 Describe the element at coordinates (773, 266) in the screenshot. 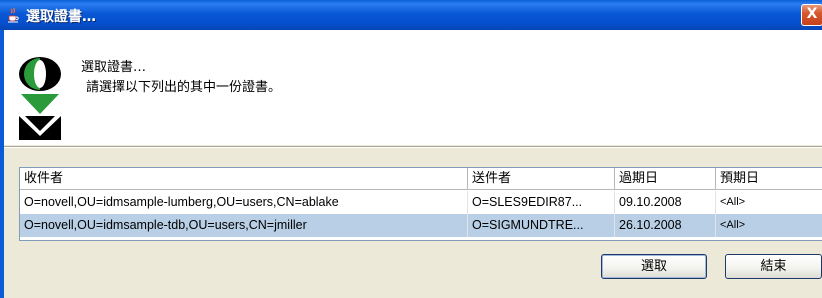

I see `close-button: 結束` at that location.